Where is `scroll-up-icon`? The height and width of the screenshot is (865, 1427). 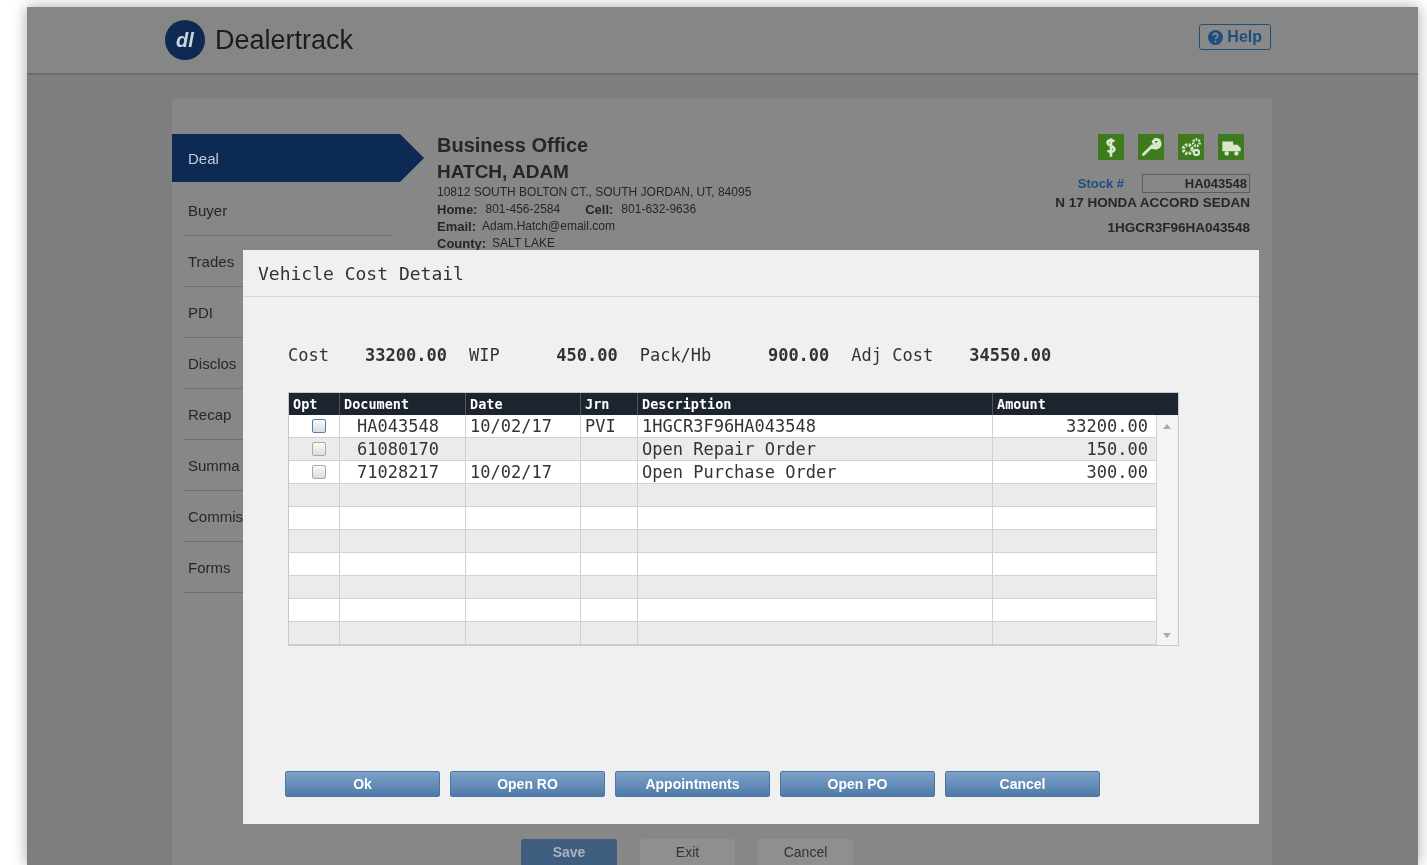
scroll-up-icon is located at coordinates (1167, 426).